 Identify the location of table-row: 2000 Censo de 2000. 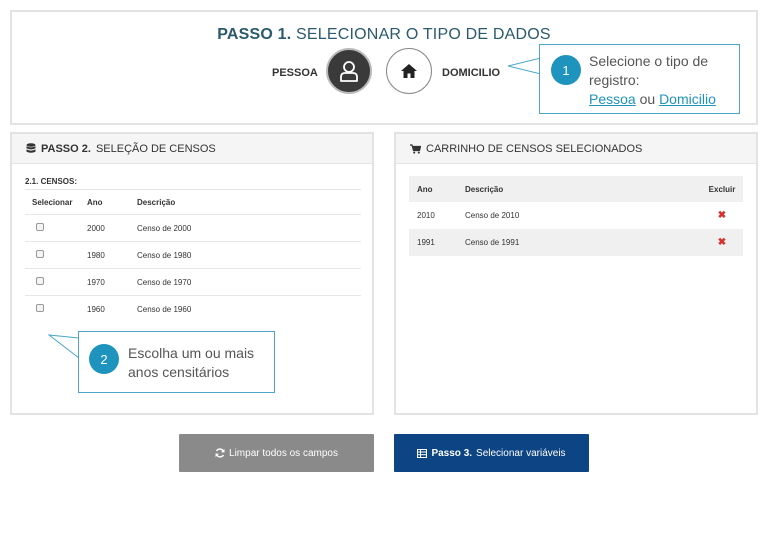
(193, 228).